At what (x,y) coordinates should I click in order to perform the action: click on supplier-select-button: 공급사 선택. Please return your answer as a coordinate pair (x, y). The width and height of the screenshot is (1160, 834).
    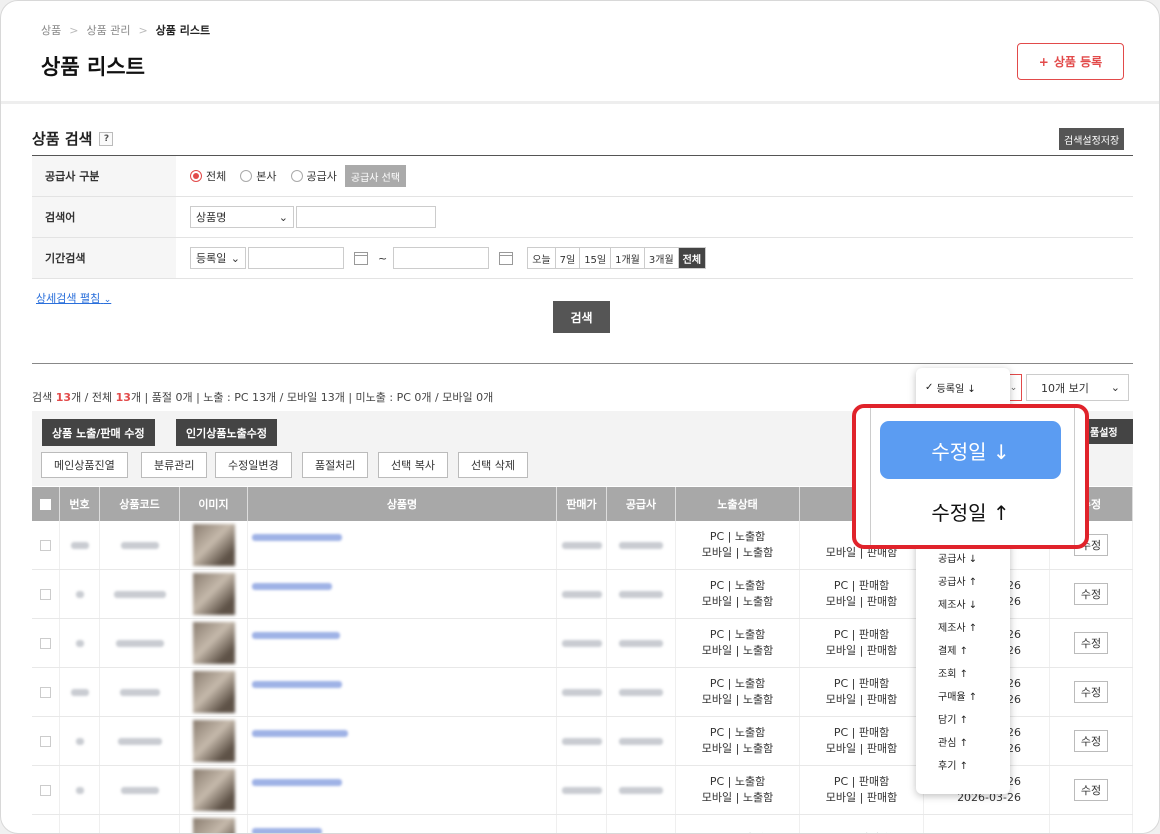
    Looking at the image, I should click on (375, 176).